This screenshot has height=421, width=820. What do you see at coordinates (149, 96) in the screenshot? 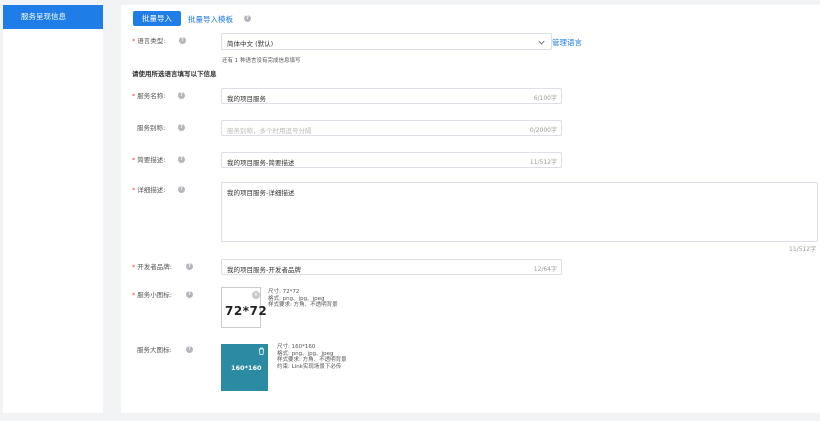
I see `service-name-label: * 服务名称:` at bounding box center [149, 96].